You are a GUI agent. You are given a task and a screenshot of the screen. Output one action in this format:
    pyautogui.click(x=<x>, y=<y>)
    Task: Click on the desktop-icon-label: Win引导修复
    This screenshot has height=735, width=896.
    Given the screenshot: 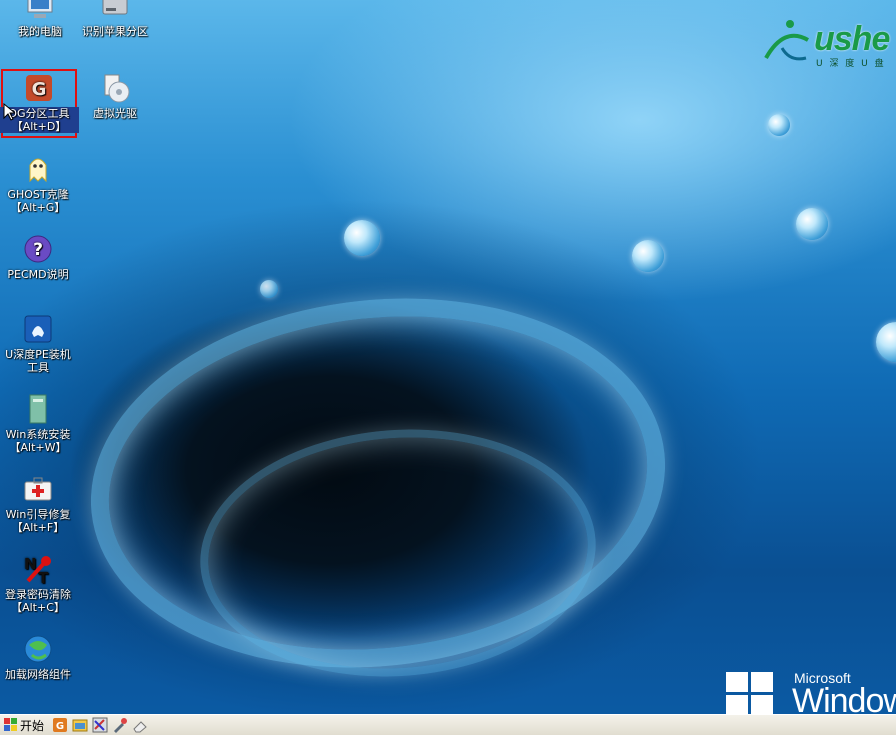 What is the action you would take?
    pyautogui.click(x=38, y=514)
    